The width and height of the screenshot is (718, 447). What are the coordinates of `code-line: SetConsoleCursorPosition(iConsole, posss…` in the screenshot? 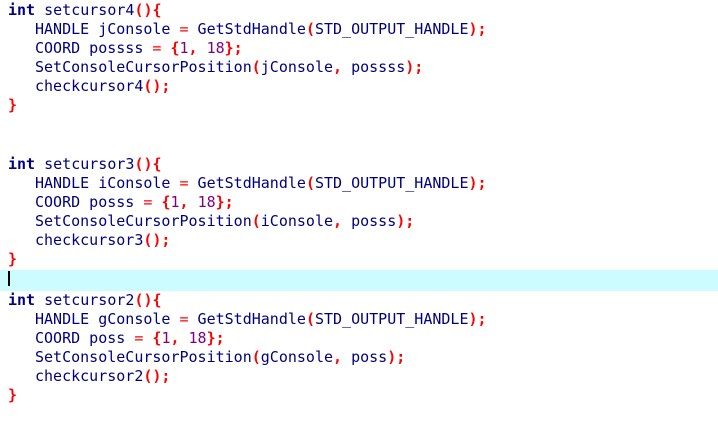 It's located at (359, 221).